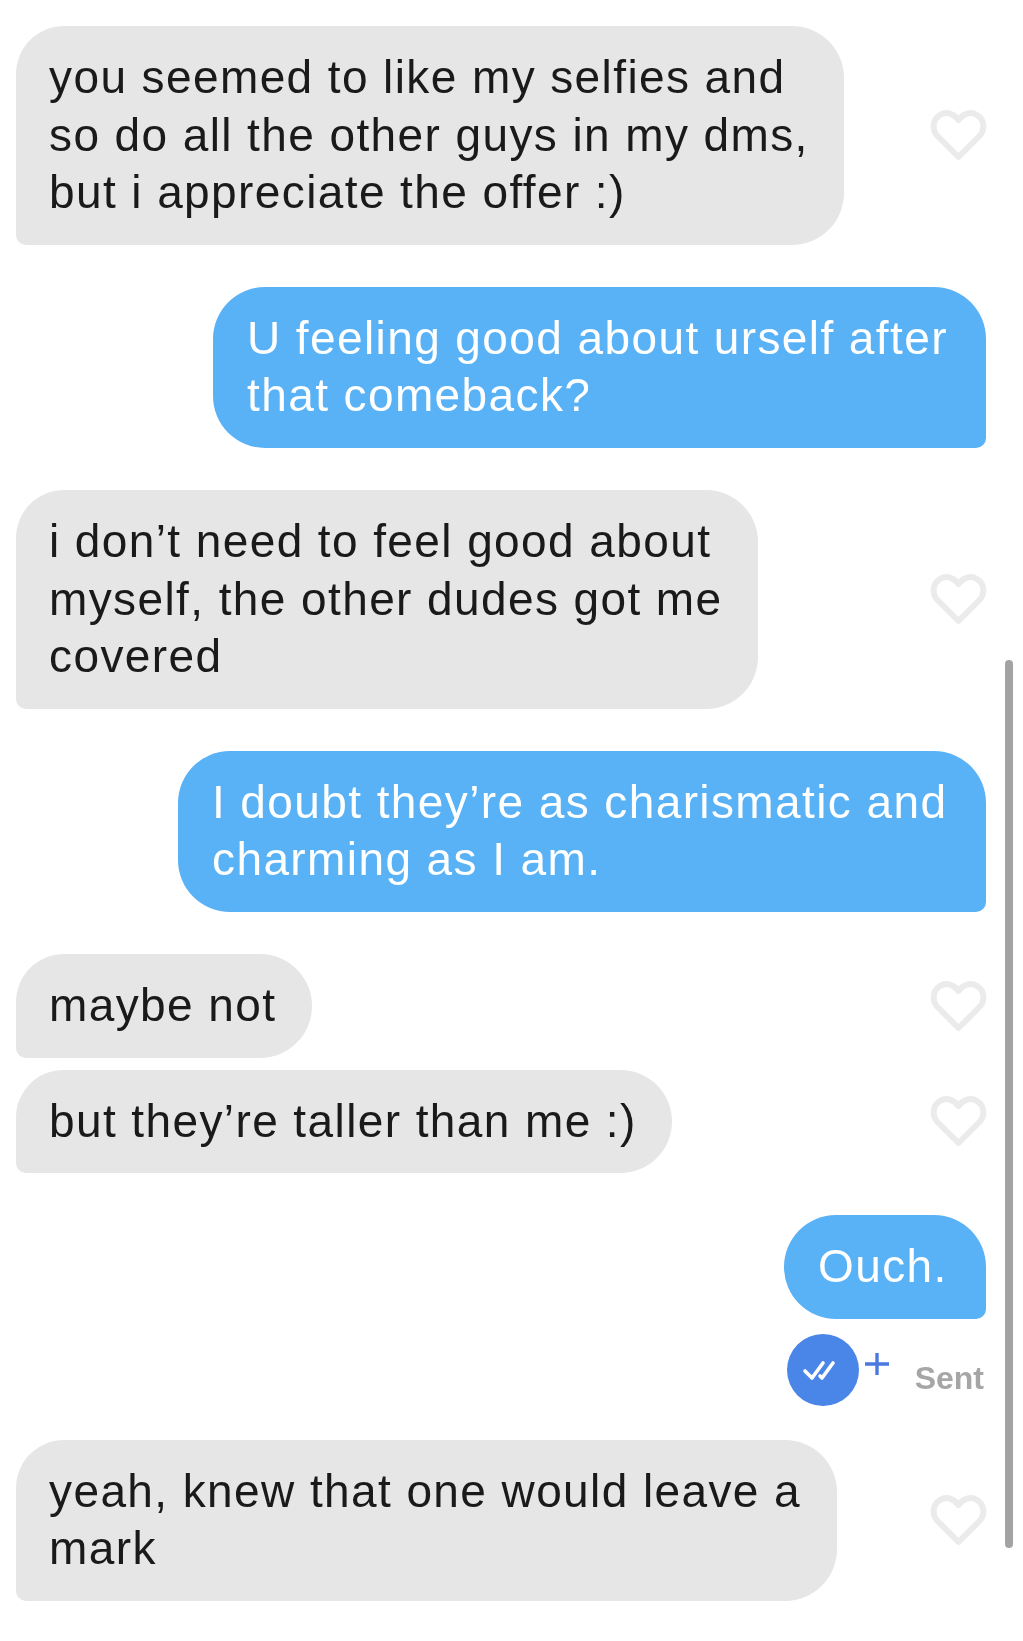 The width and height of the screenshot is (1023, 1641). I want to click on message-bubble: maybe not, so click(164, 1005).